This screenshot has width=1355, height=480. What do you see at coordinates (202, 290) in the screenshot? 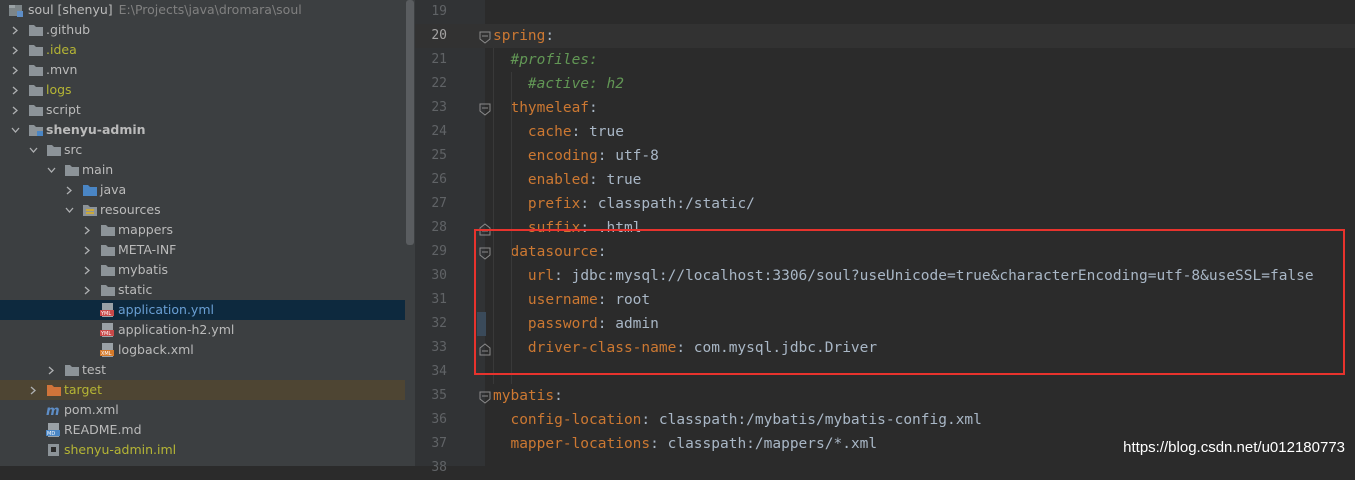
I see `tree-item: static` at bounding box center [202, 290].